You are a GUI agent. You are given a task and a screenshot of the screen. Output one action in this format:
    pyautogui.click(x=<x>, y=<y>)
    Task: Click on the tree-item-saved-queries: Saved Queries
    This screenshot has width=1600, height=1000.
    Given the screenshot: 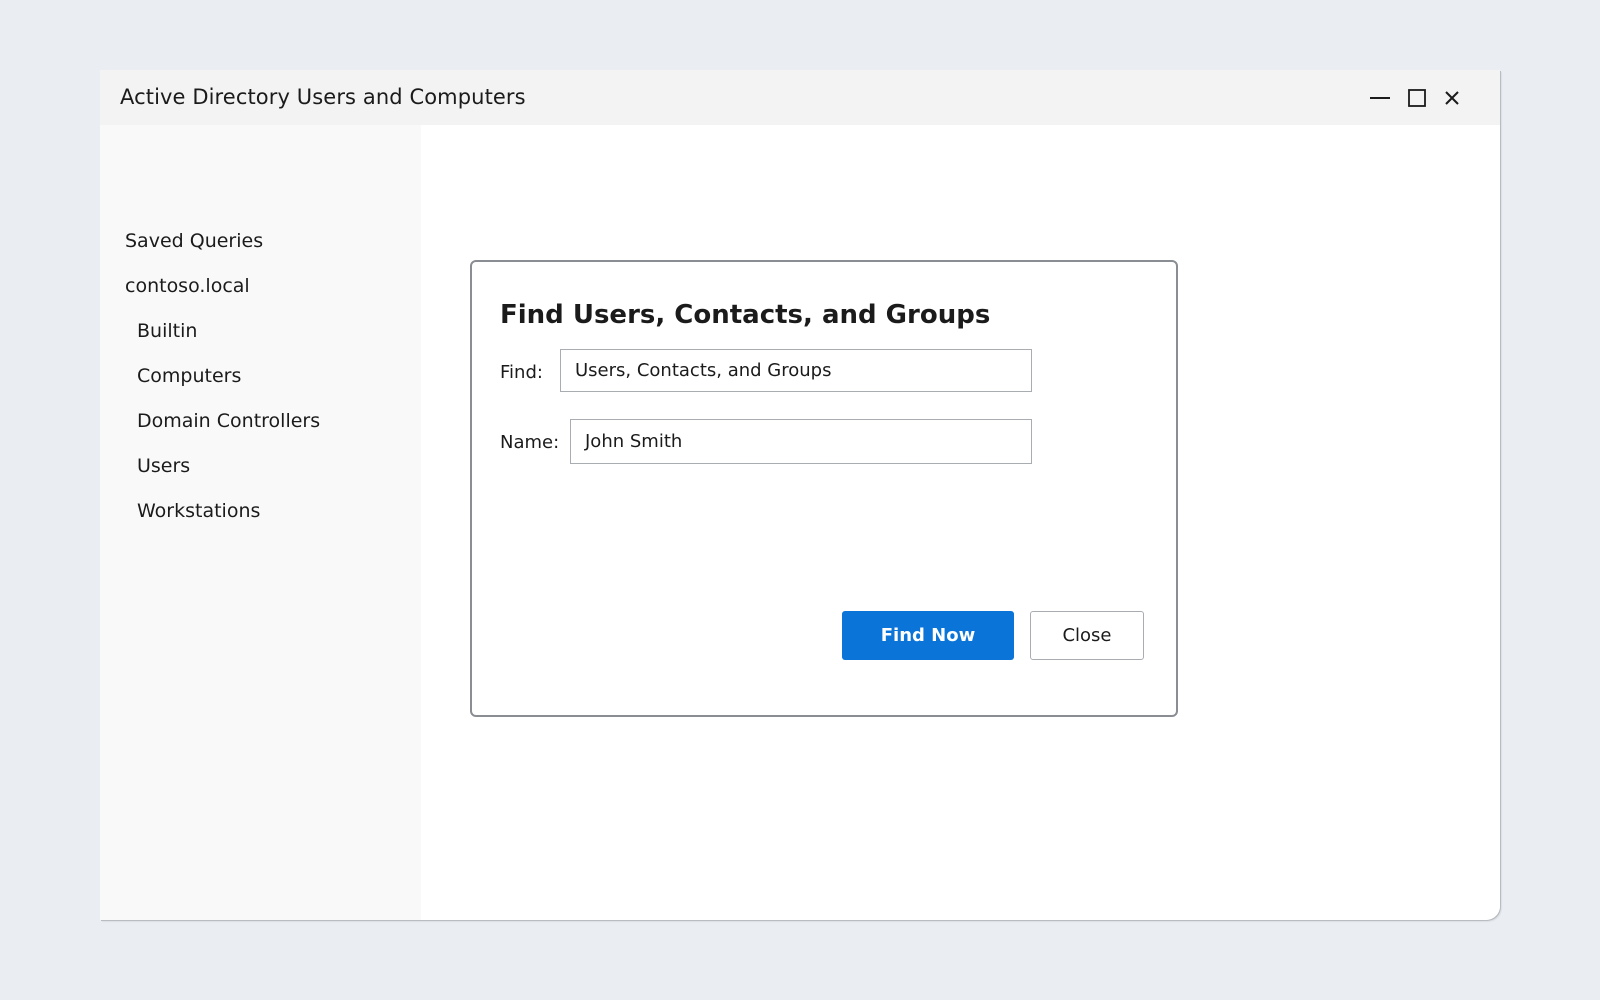 What is the action you would take?
    pyautogui.click(x=194, y=241)
    